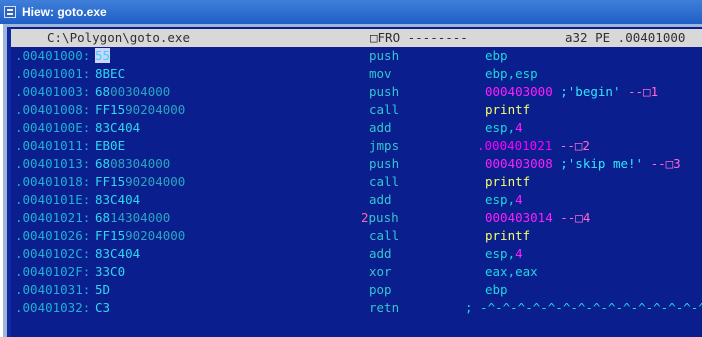  What do you see at coordinates (53, 253) in the screenshot?
I see `row-address: .0040102C:` at bounding box center [53, 253].